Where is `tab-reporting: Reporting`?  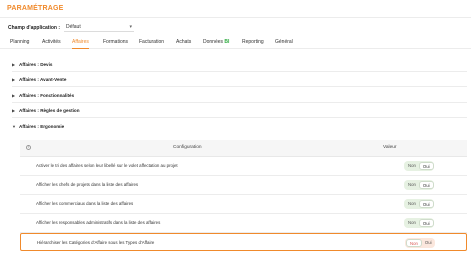
tab-reporting: Reporting is located at coordinates (253, 44).